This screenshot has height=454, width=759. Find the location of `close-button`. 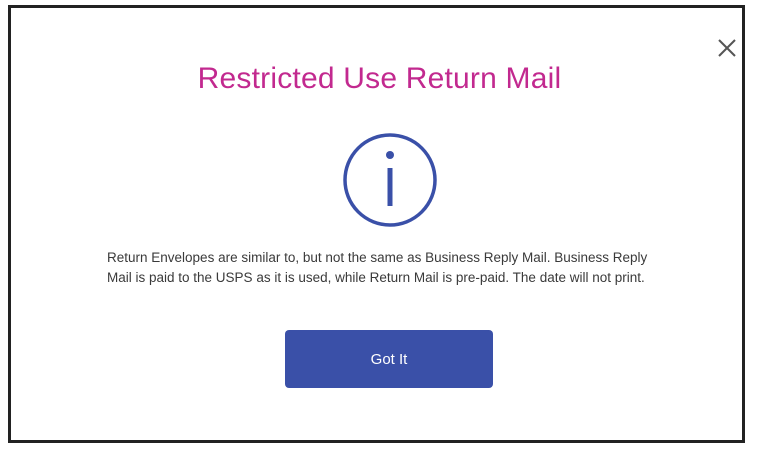

close-button is located at coordinates (727, 48).